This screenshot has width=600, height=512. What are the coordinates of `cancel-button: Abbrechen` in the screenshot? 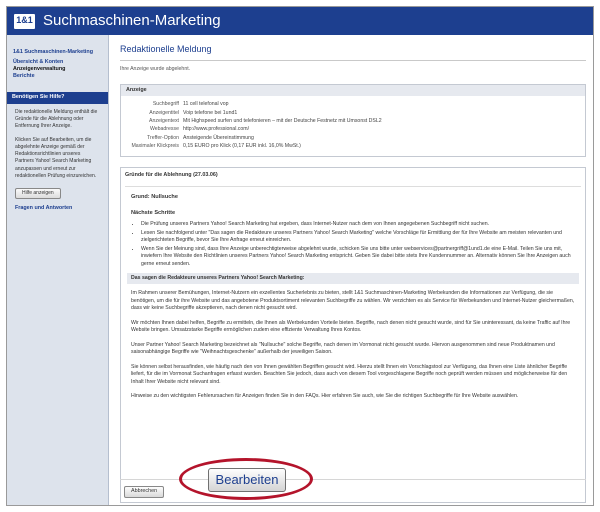 It's located at (144, 492).